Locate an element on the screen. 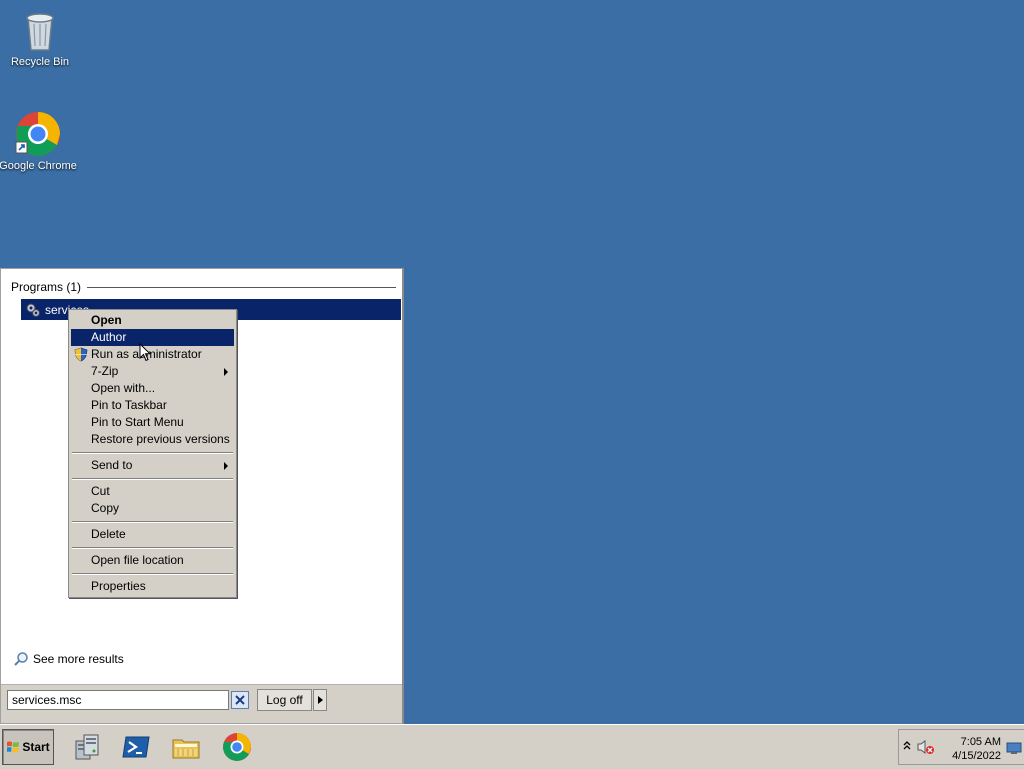 The width and height of the screenshot is (1024, 769). menu-item-author: Author is located at coordinates (152, 337).